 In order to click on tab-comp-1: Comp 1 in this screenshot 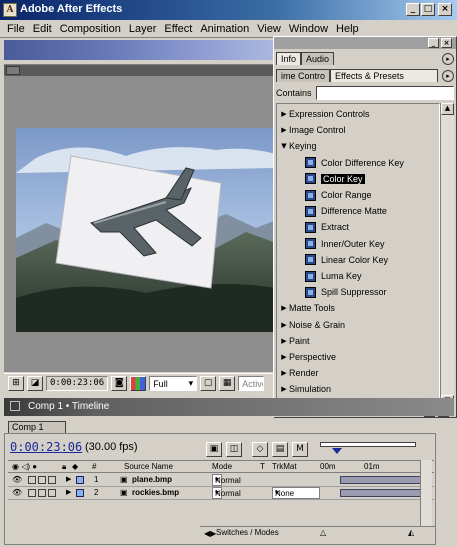, I will do `click(37, 427)`.